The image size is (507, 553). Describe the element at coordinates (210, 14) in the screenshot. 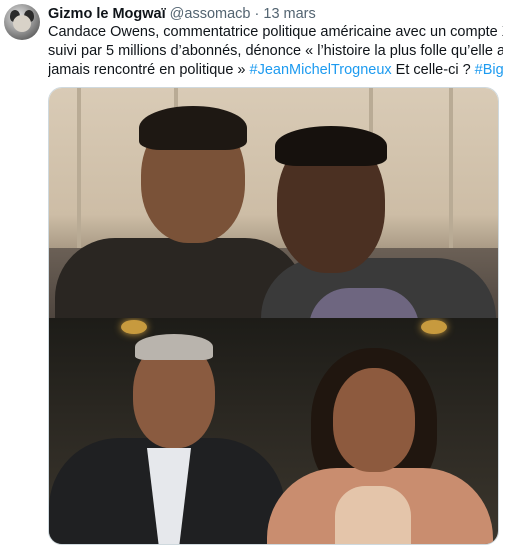

I see `author-handle: @assomacb` at that location.